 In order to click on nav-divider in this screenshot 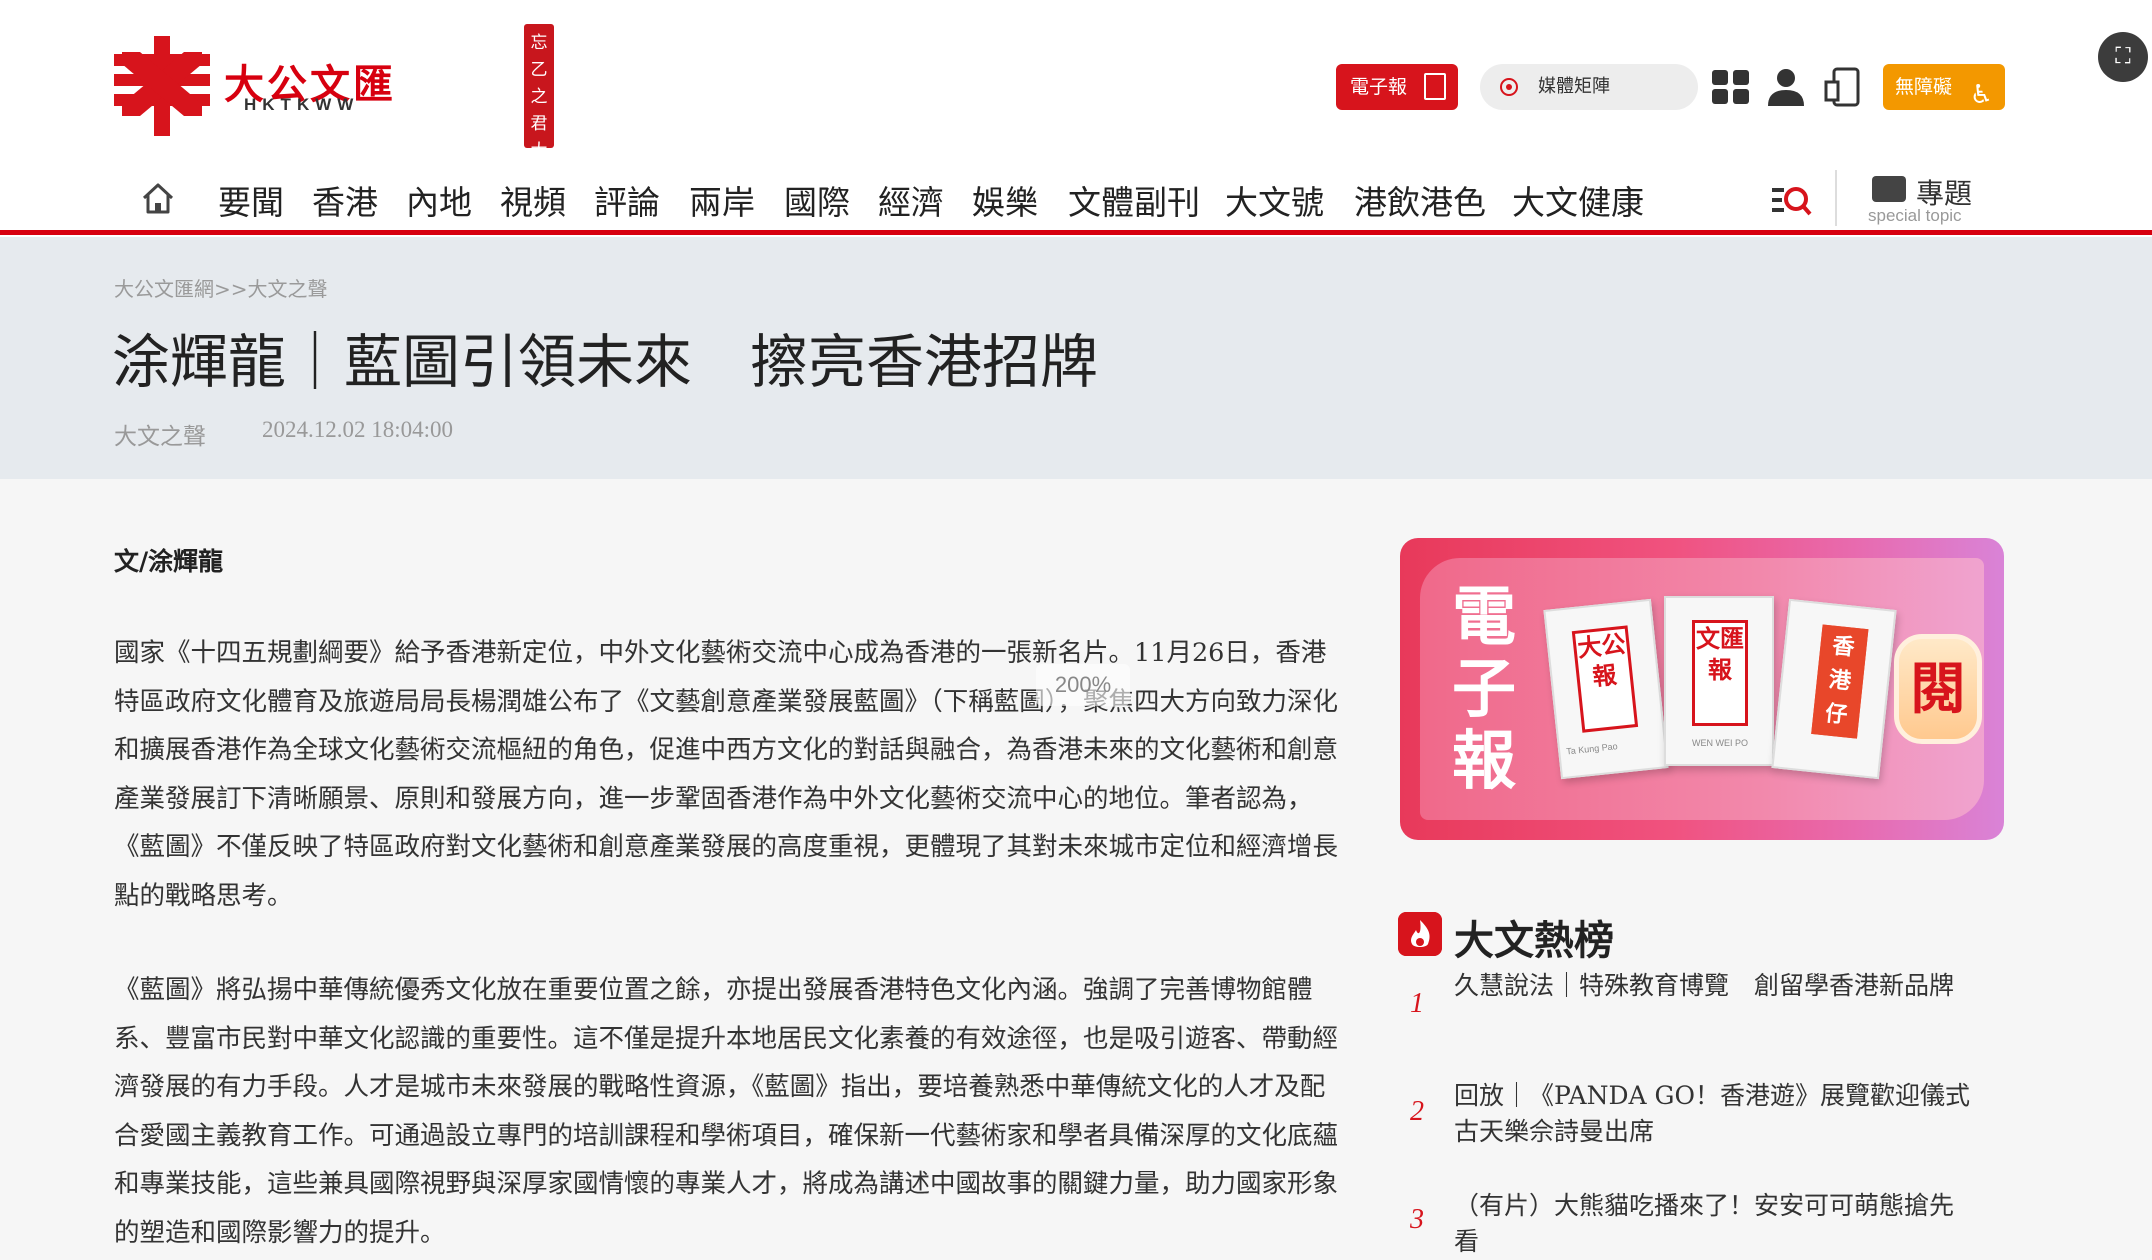, I will do `click(1836, 198)`.